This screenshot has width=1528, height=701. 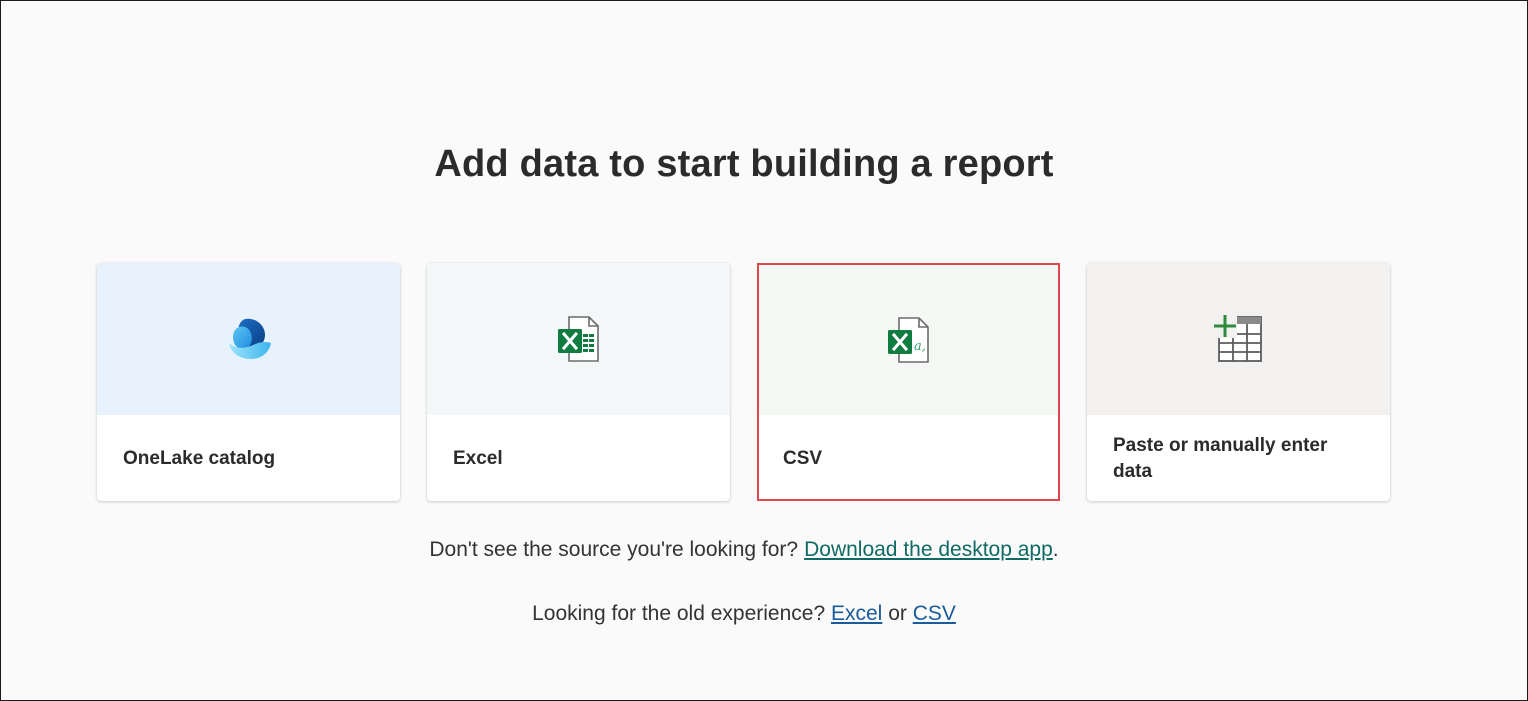 I want to click on old-excel-link: Excel, so click(x=856, y=613).